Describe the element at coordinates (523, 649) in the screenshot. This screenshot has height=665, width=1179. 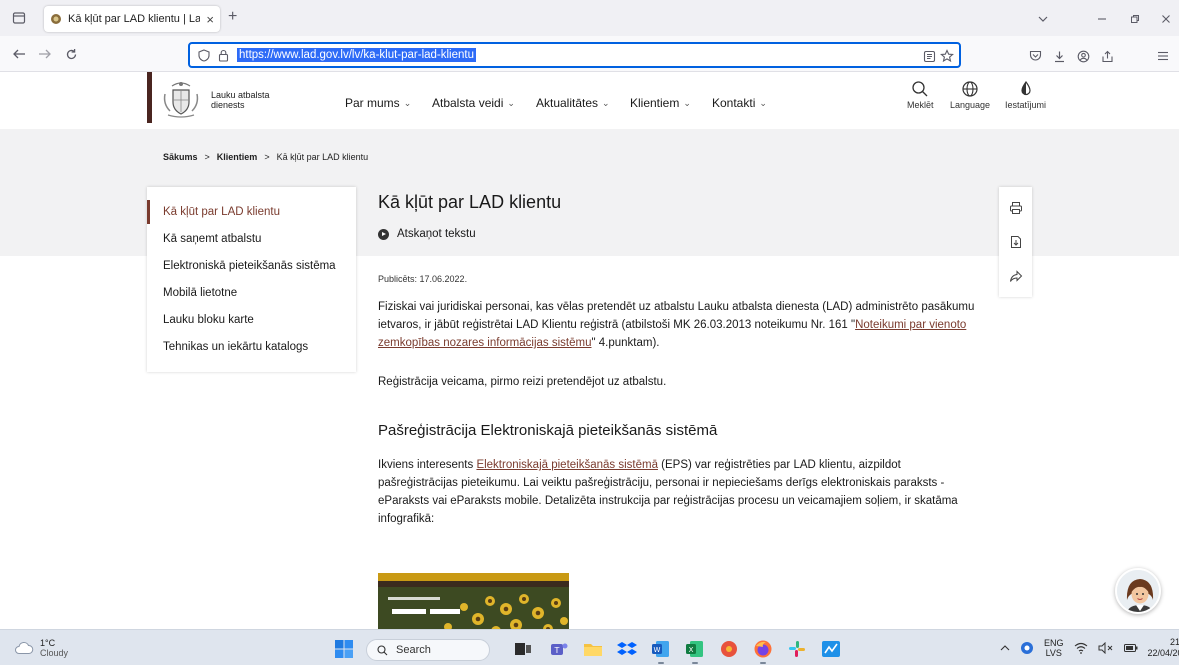
I see `task-view-icon` at that location.